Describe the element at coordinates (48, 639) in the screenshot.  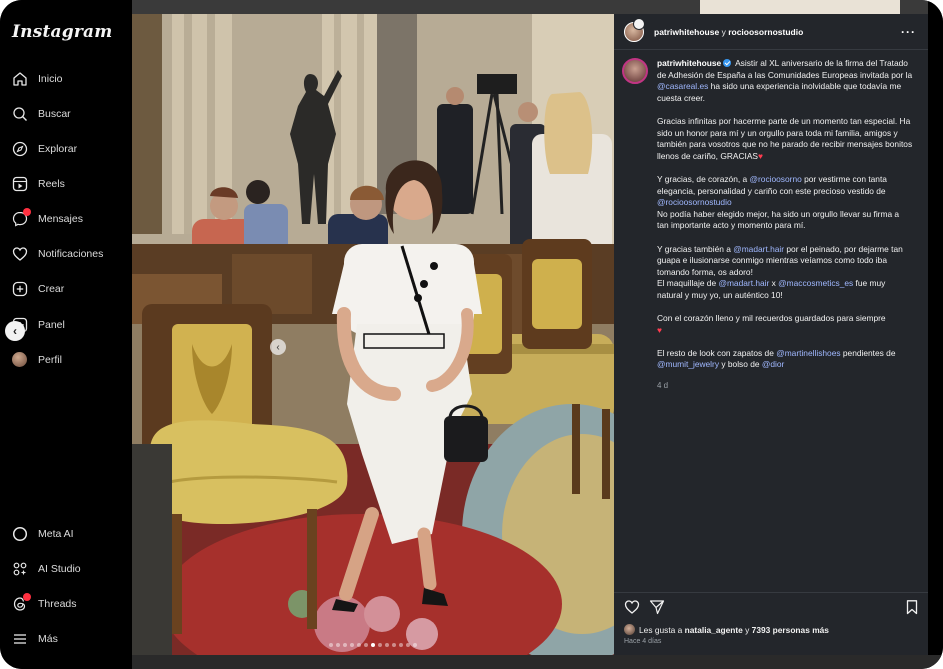
I see `sidebar-item-label: Más` at that location.